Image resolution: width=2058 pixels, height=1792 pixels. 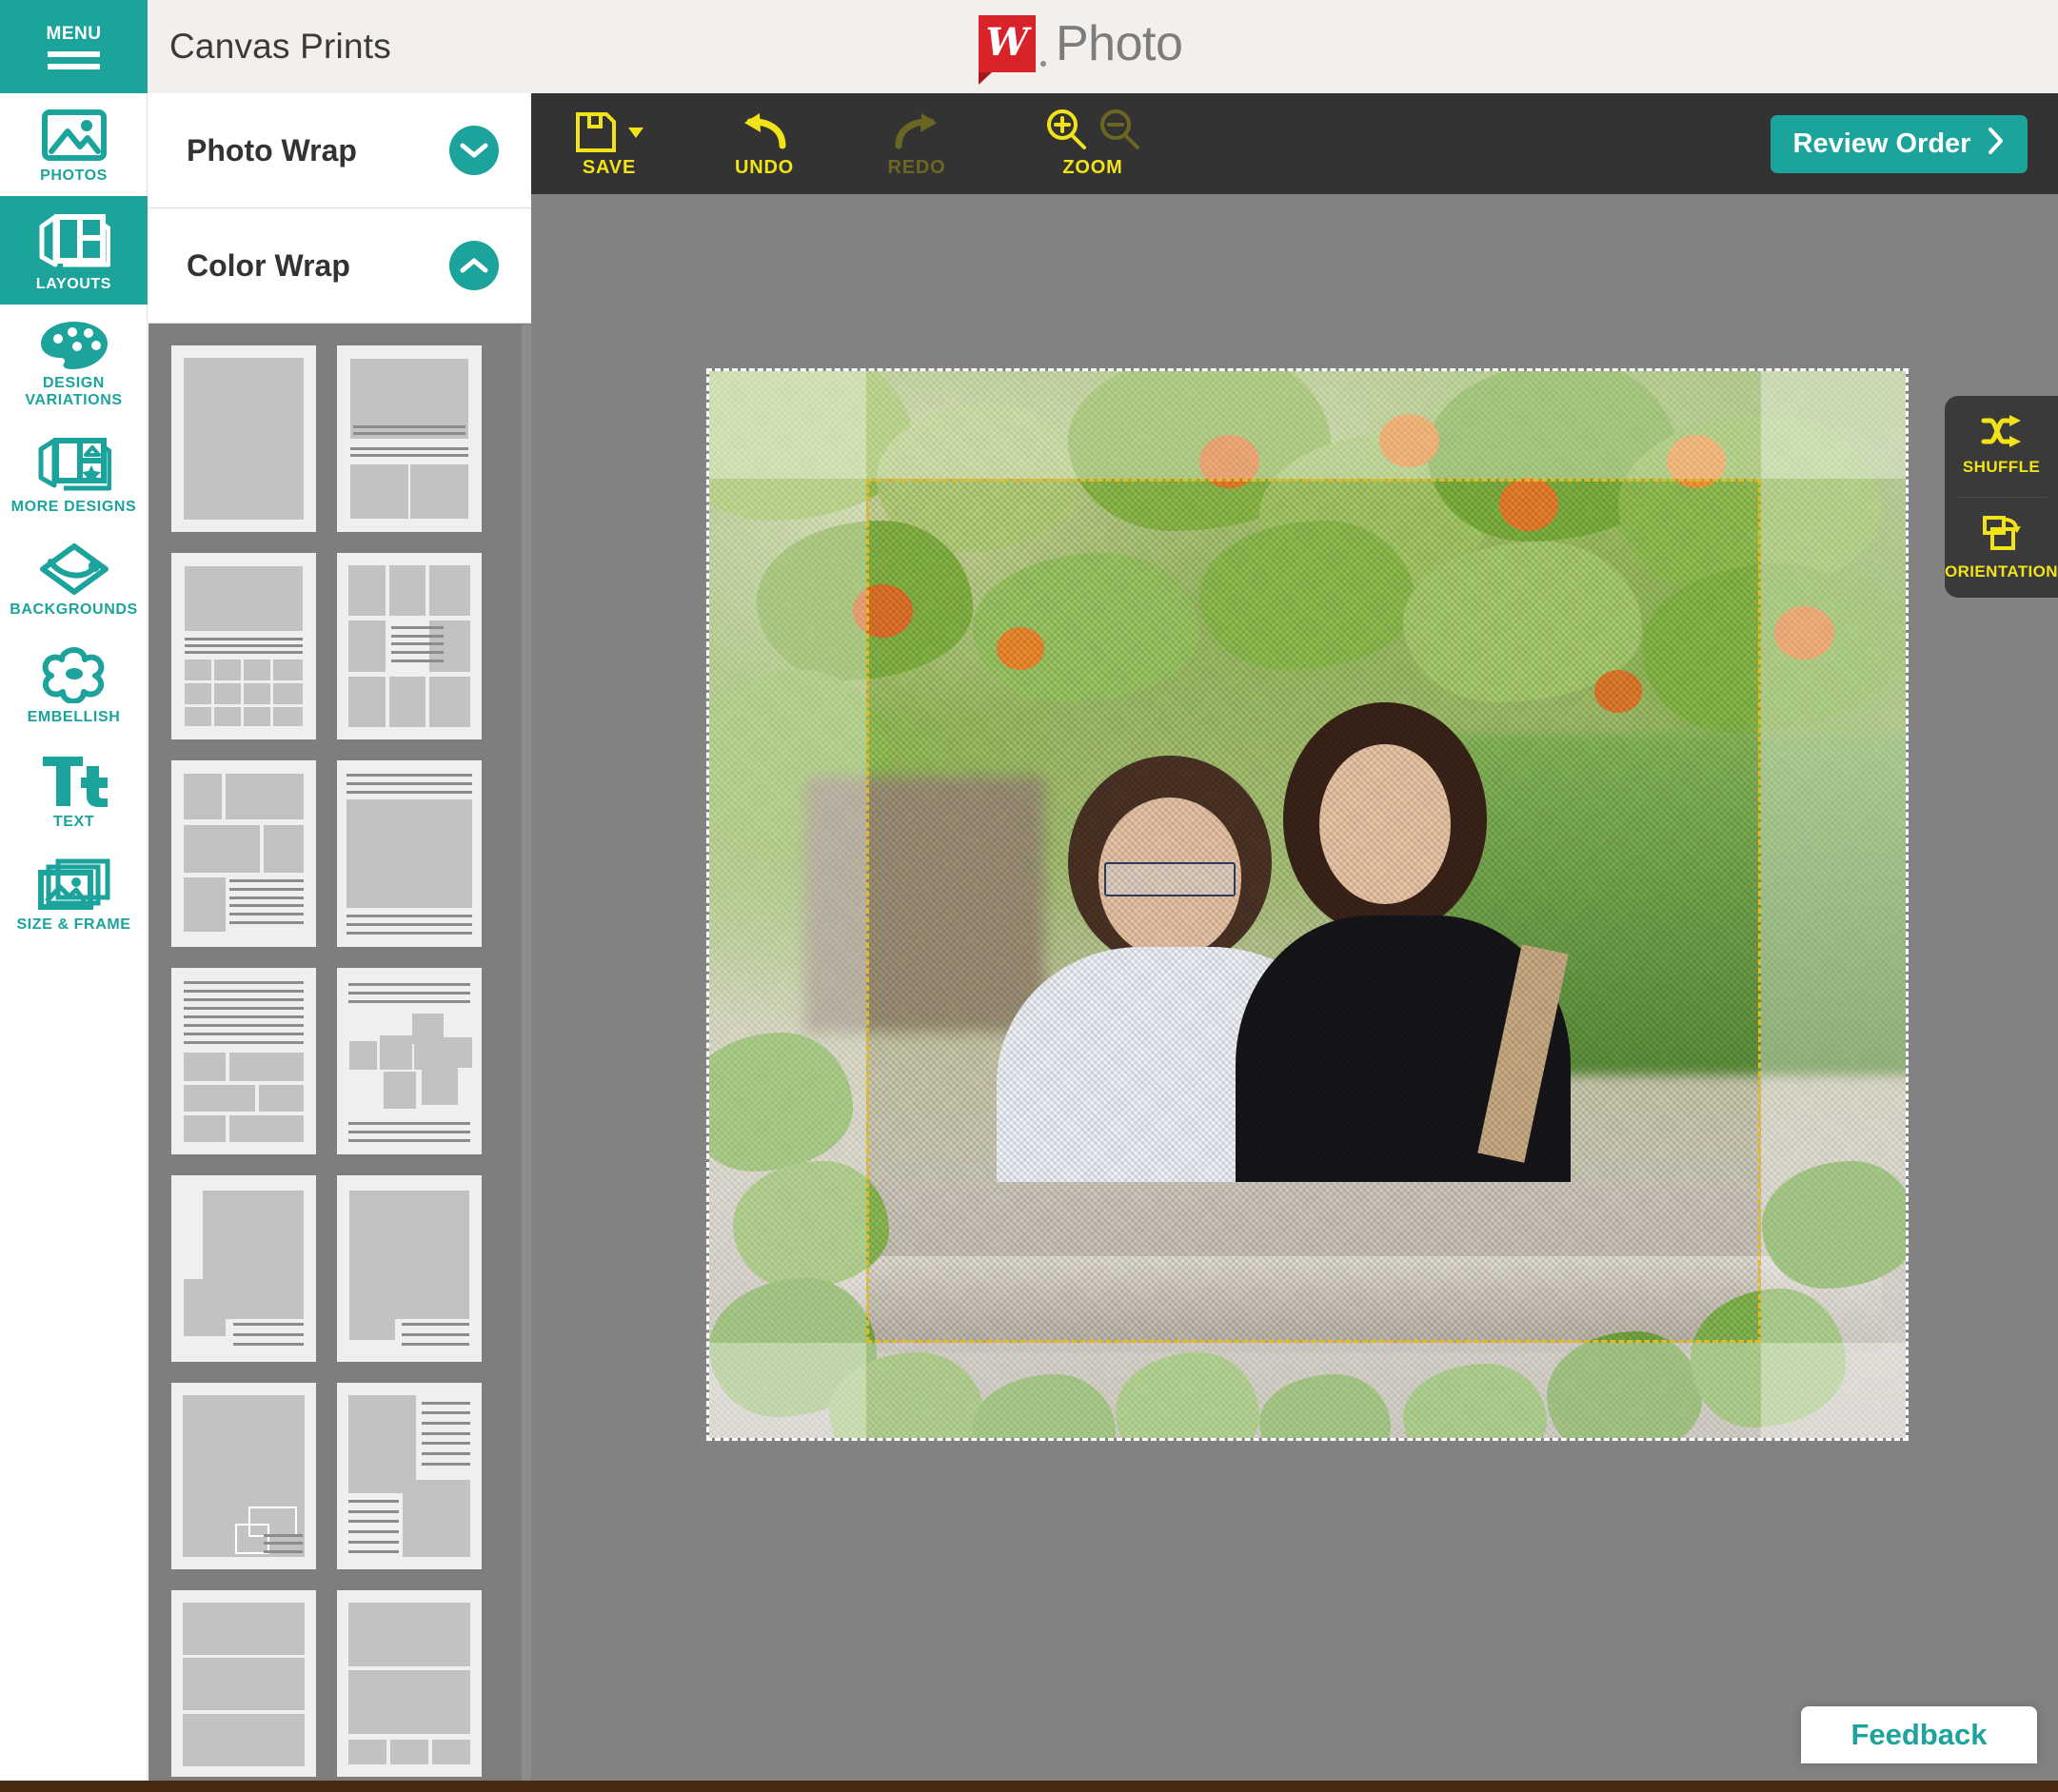 I want to click on sidebar-item-embellish: EMBELLISH, so click(x=74, y=683).